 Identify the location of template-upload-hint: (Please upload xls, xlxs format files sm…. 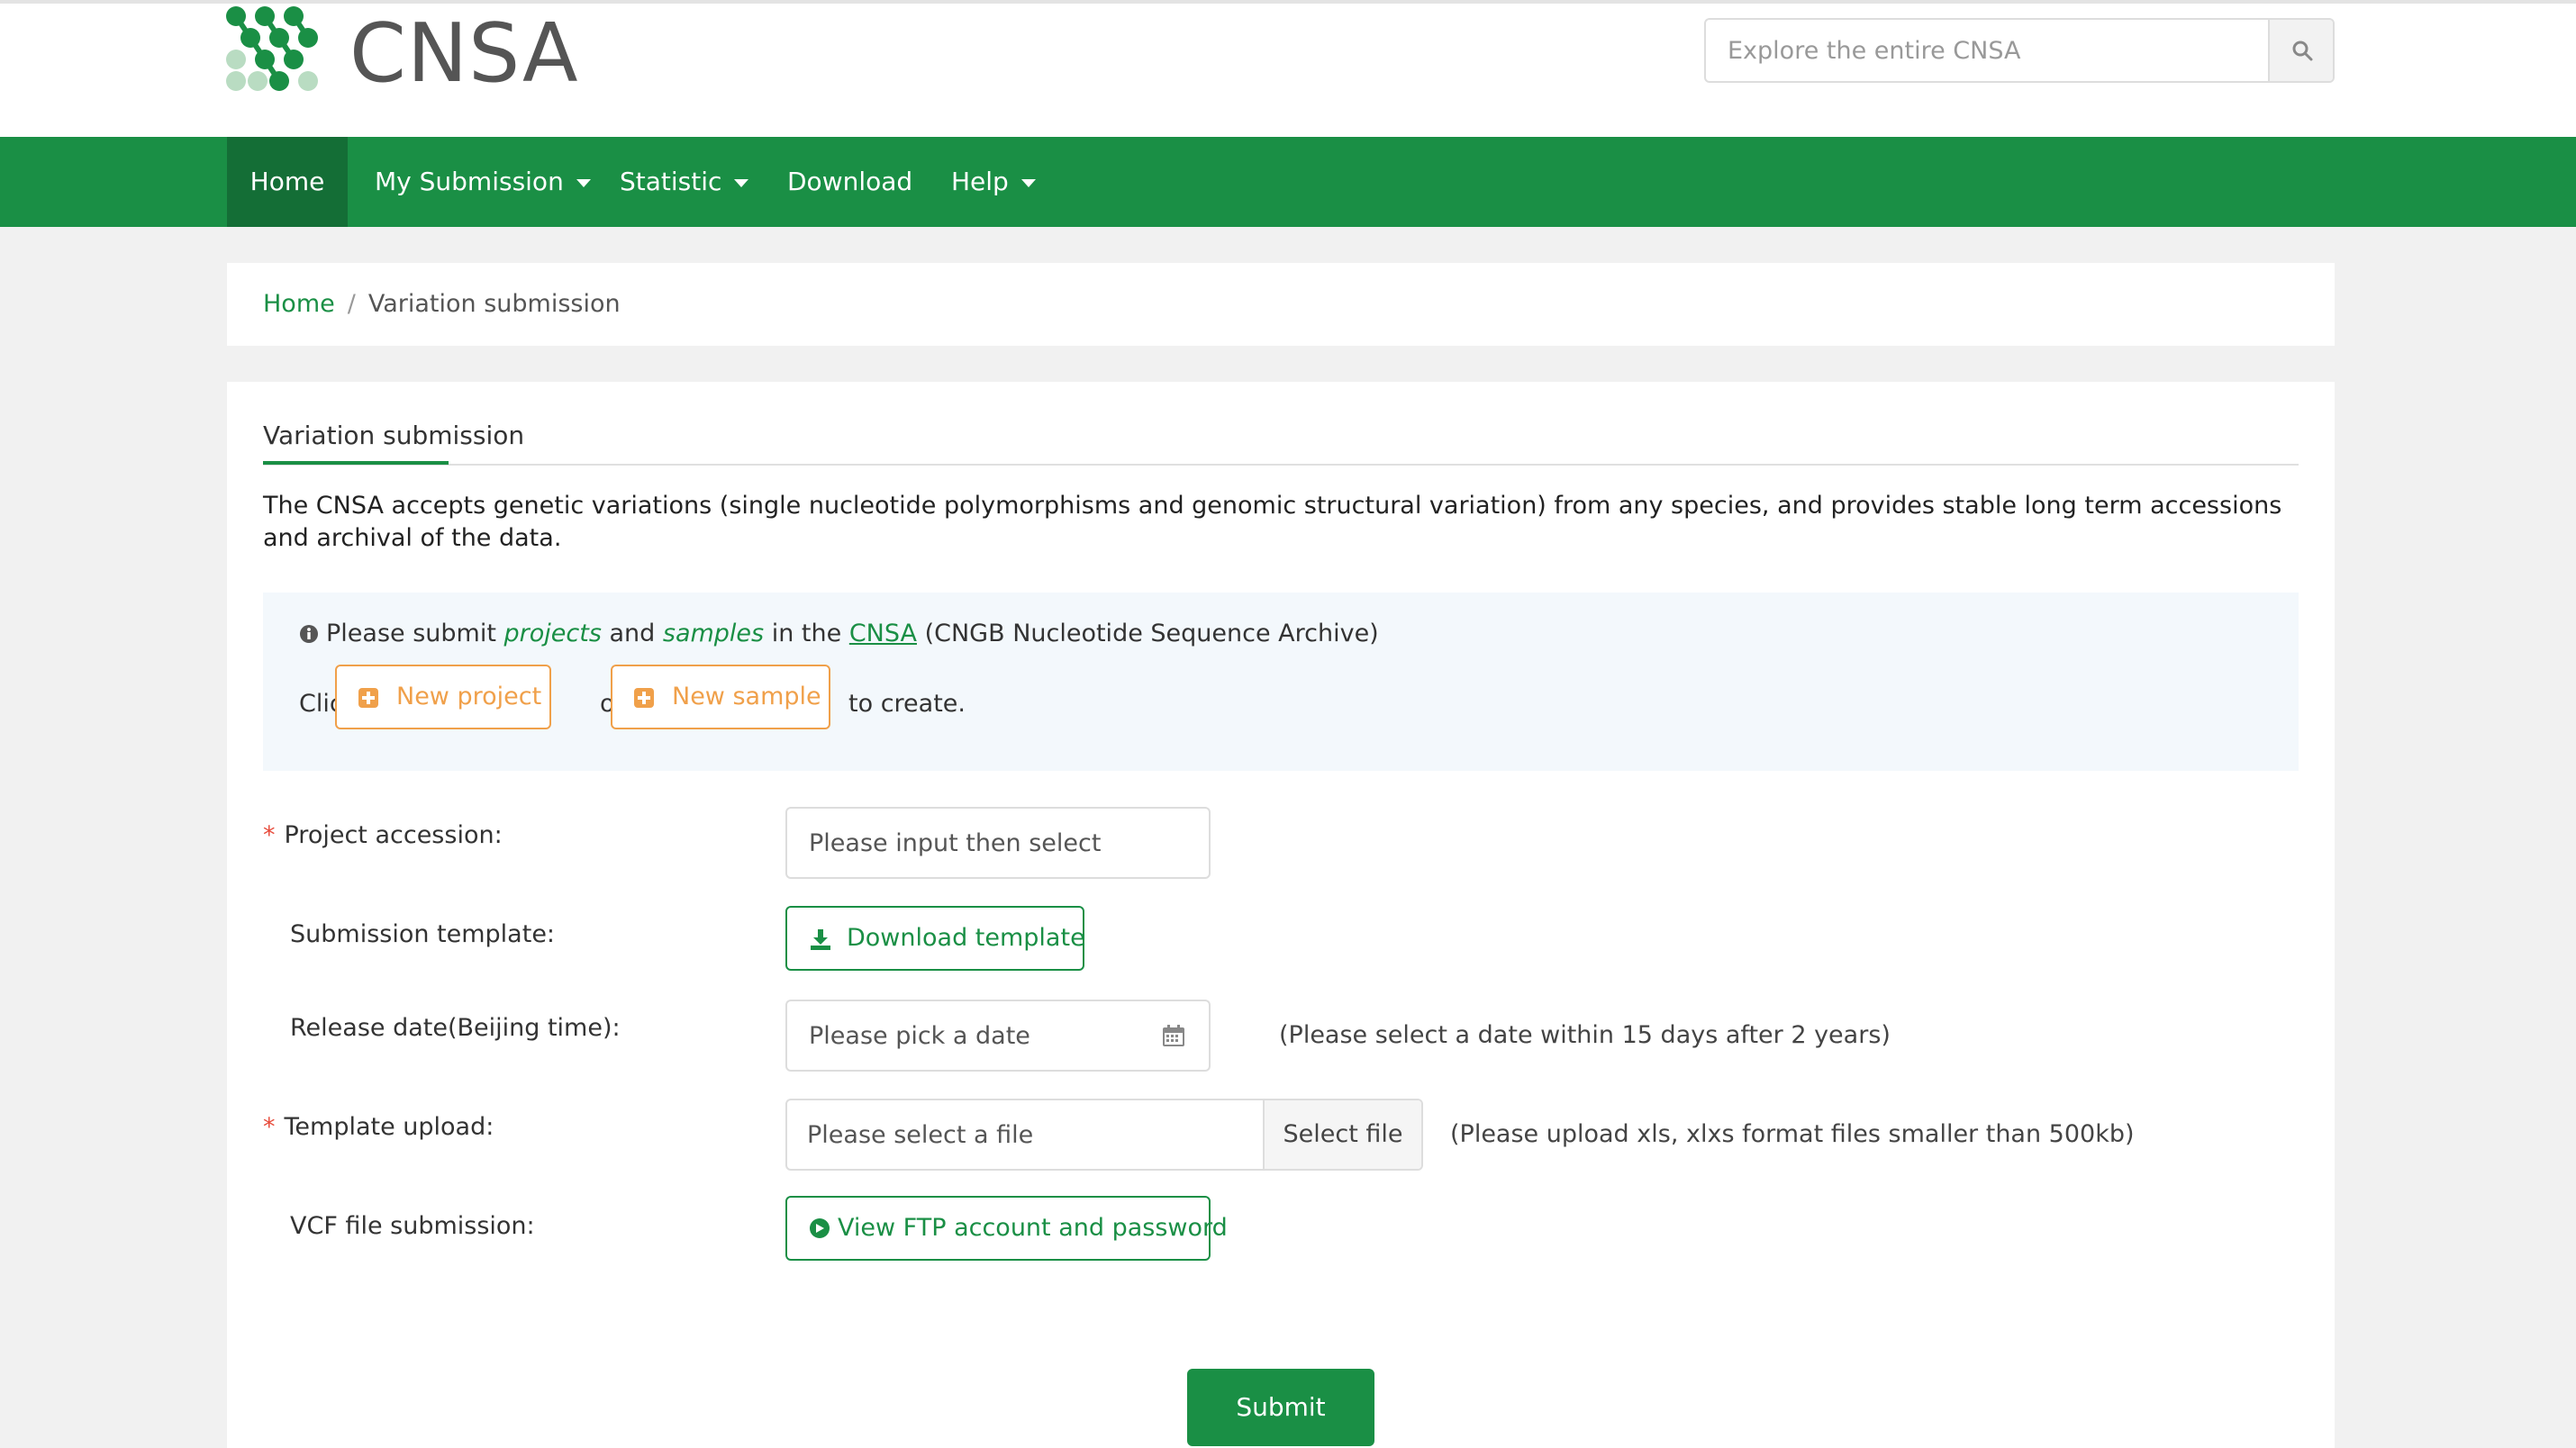
(1792, 1134).